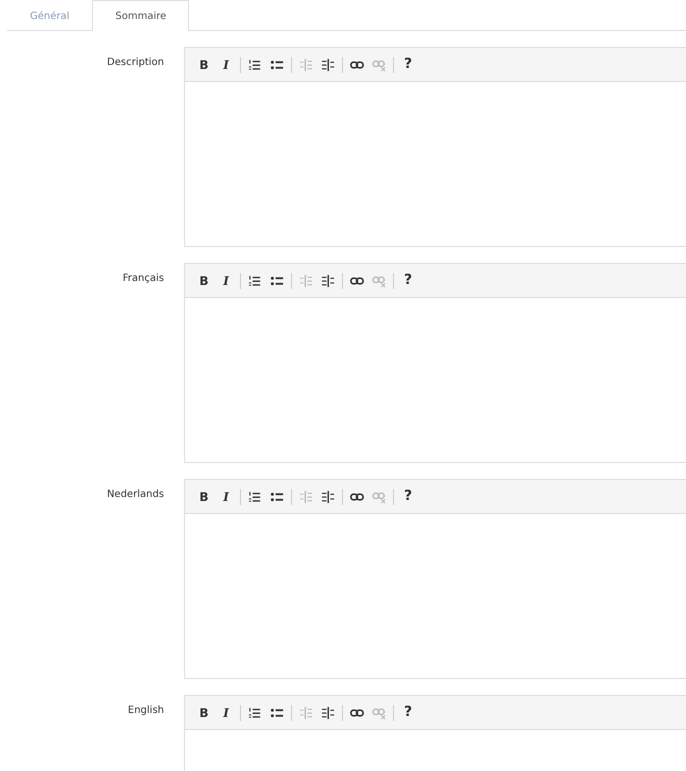  I want to click on field-label: English, so click(146, 710).